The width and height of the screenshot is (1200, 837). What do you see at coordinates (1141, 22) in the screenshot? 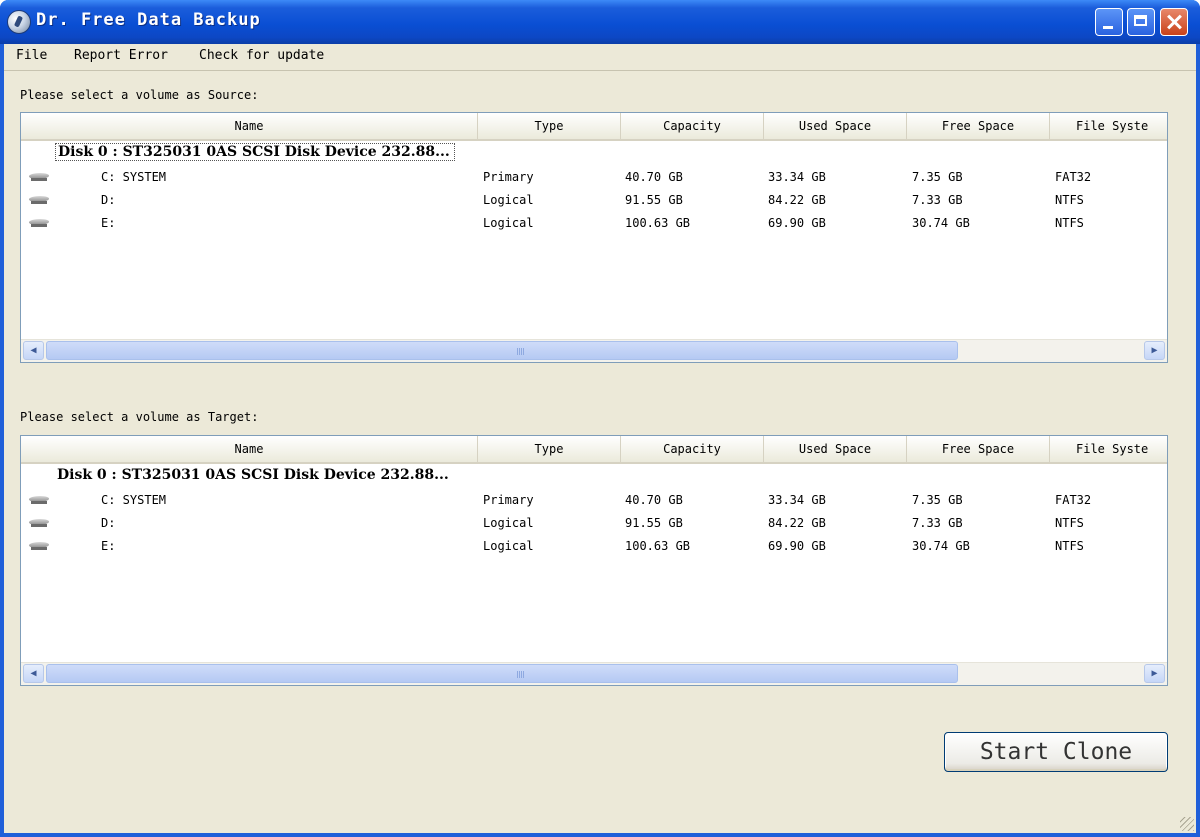
I see `maximize-icon` at bounding box center [1141, 22].